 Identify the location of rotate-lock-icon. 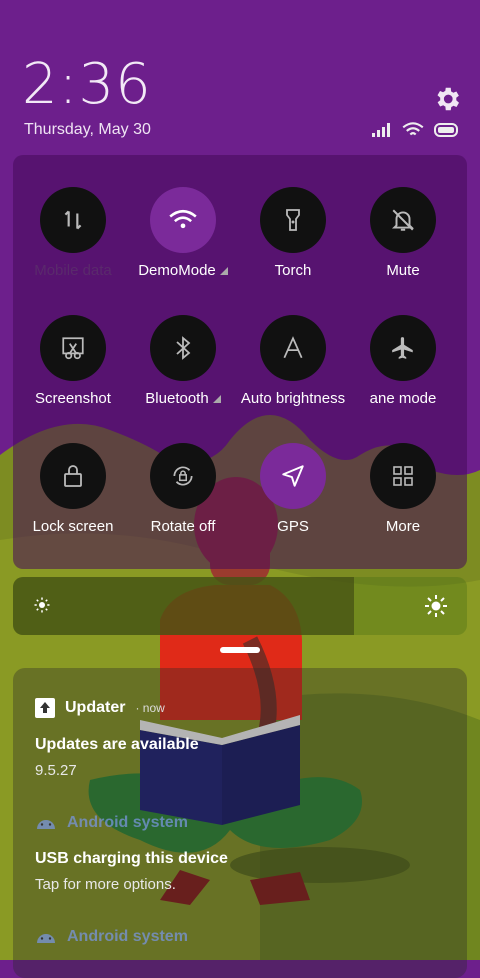
(183, 476).